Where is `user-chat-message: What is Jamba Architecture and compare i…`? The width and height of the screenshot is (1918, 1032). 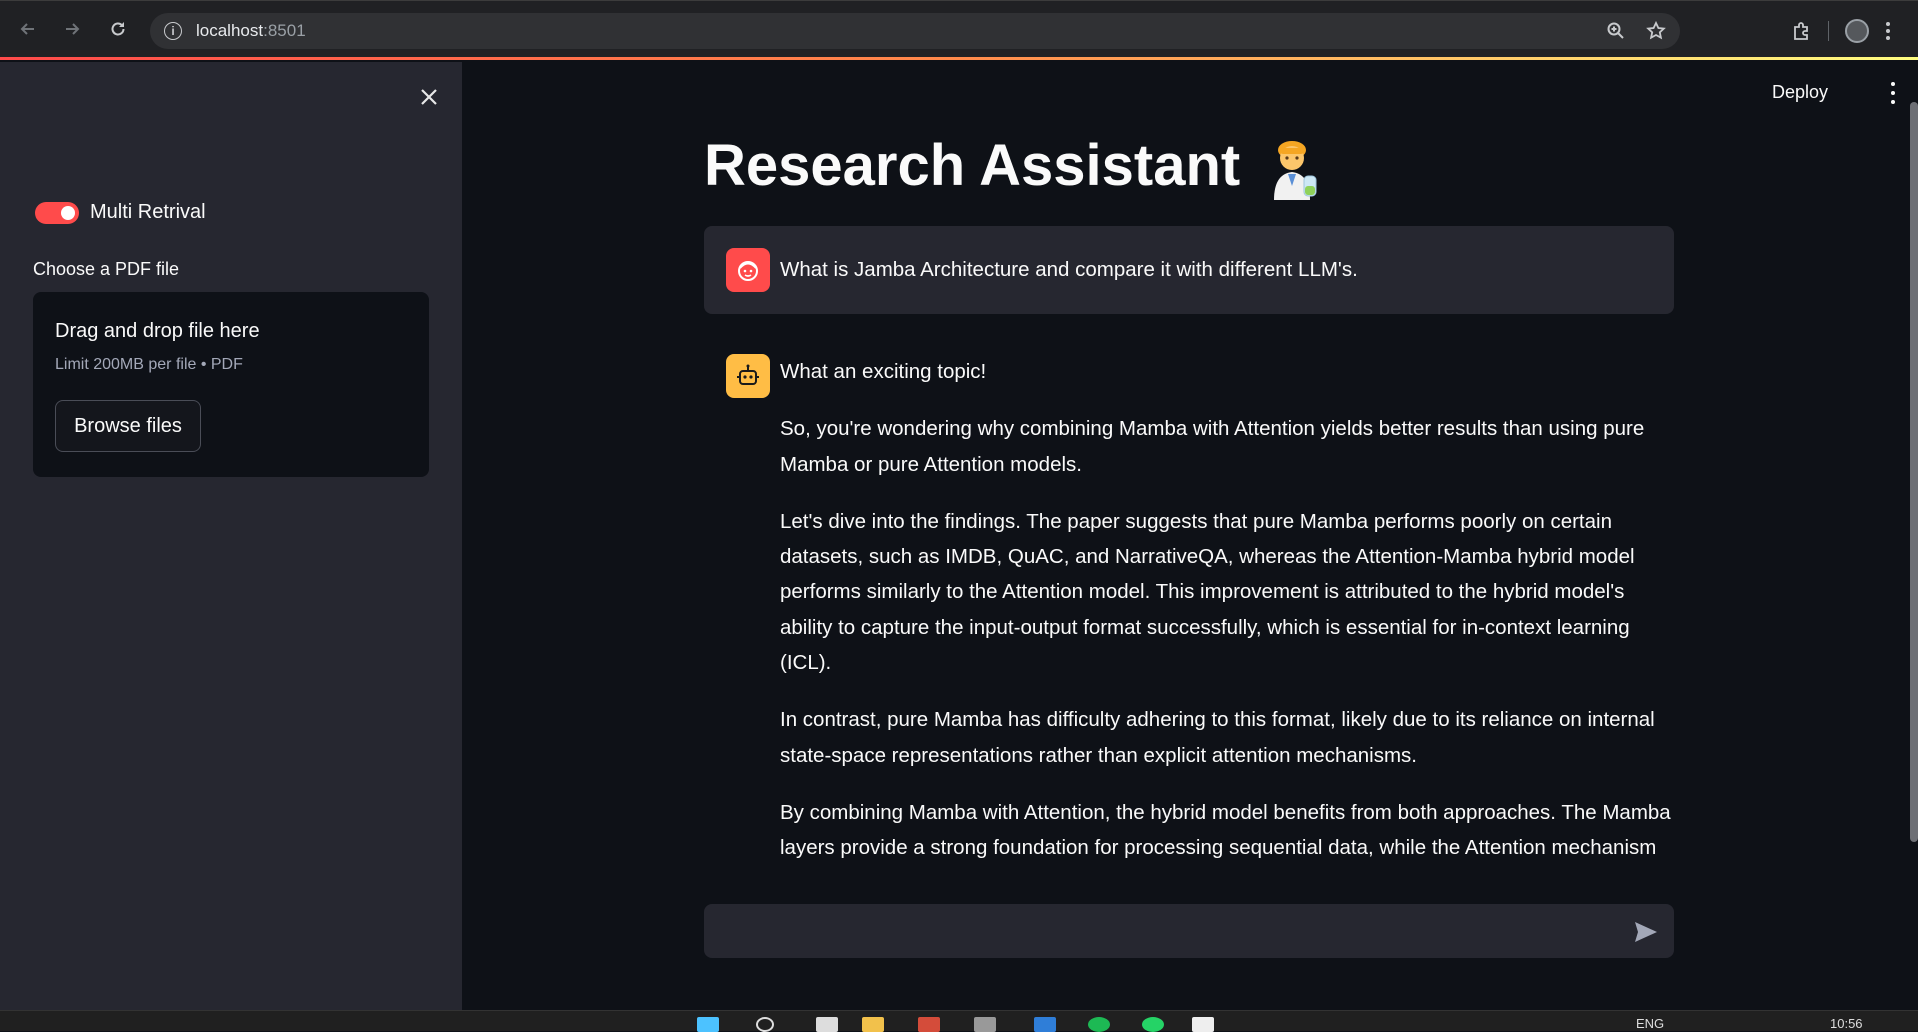 user-chat-message: What is Jamba Architecture and compare i… is located at coordinates (1189, 270).